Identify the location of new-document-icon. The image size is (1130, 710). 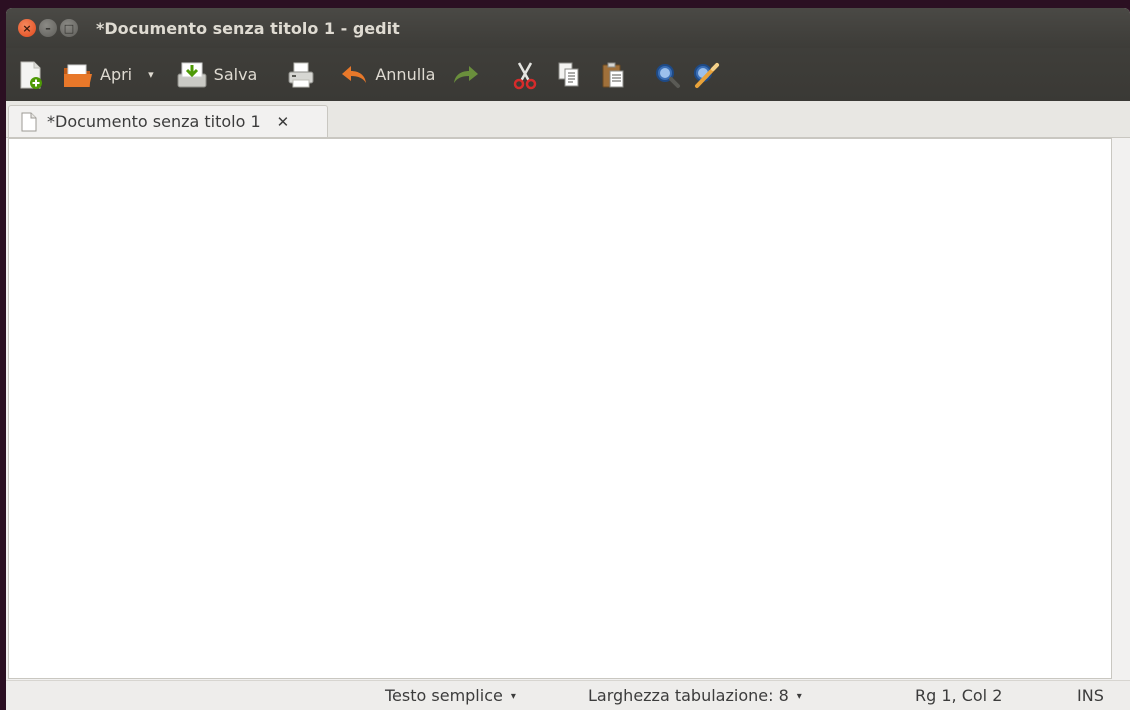
(31, 75).